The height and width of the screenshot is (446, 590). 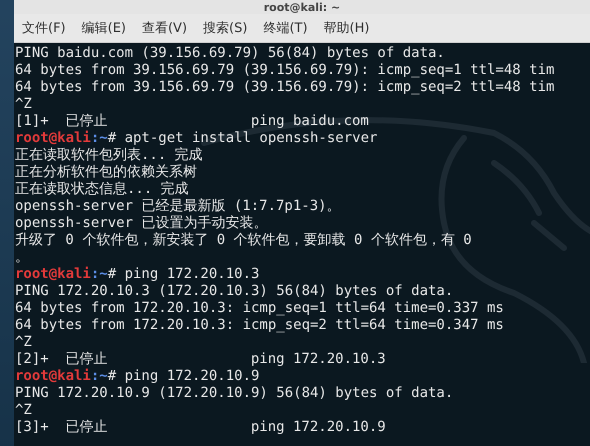 What do you see at coordinates (201, 359) in the screenshot?
I see `output-line: [2]+ 已停止 ping 172.20.10.3` at bounding box center [201, 359].